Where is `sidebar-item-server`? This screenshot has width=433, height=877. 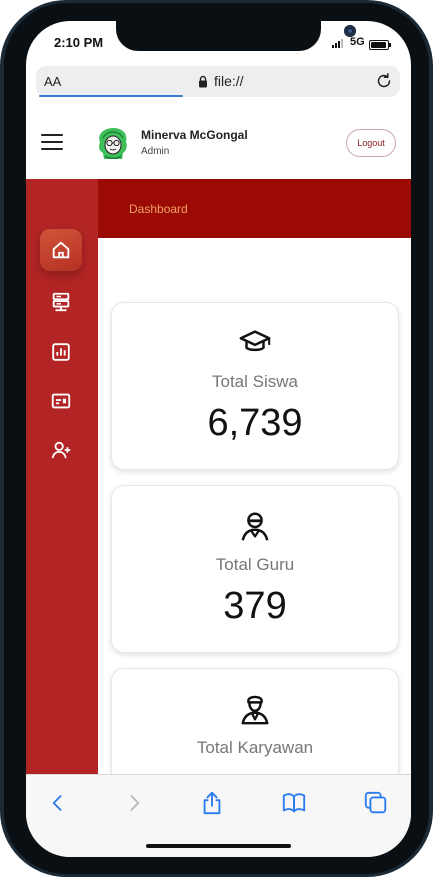
sidebar-item-server is located at coordinates (61, 302).